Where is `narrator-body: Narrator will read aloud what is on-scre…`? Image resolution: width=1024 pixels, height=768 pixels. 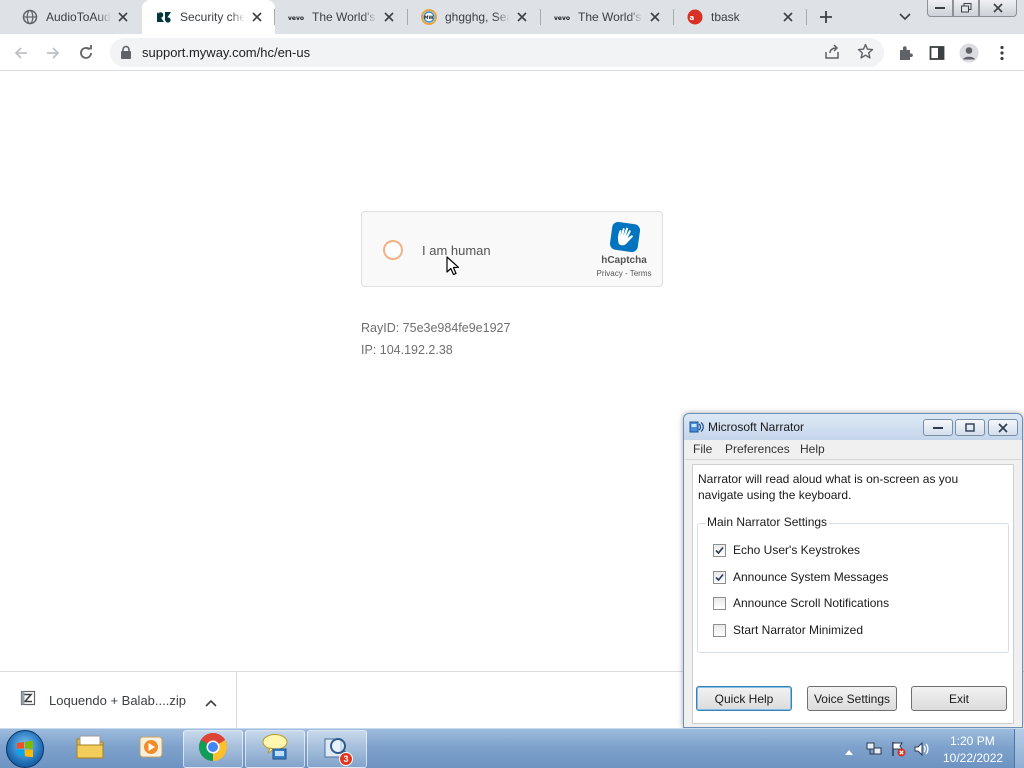 narrator-body: Narrator will read aloud what is on-scre… is located at coordinates (853, 594).